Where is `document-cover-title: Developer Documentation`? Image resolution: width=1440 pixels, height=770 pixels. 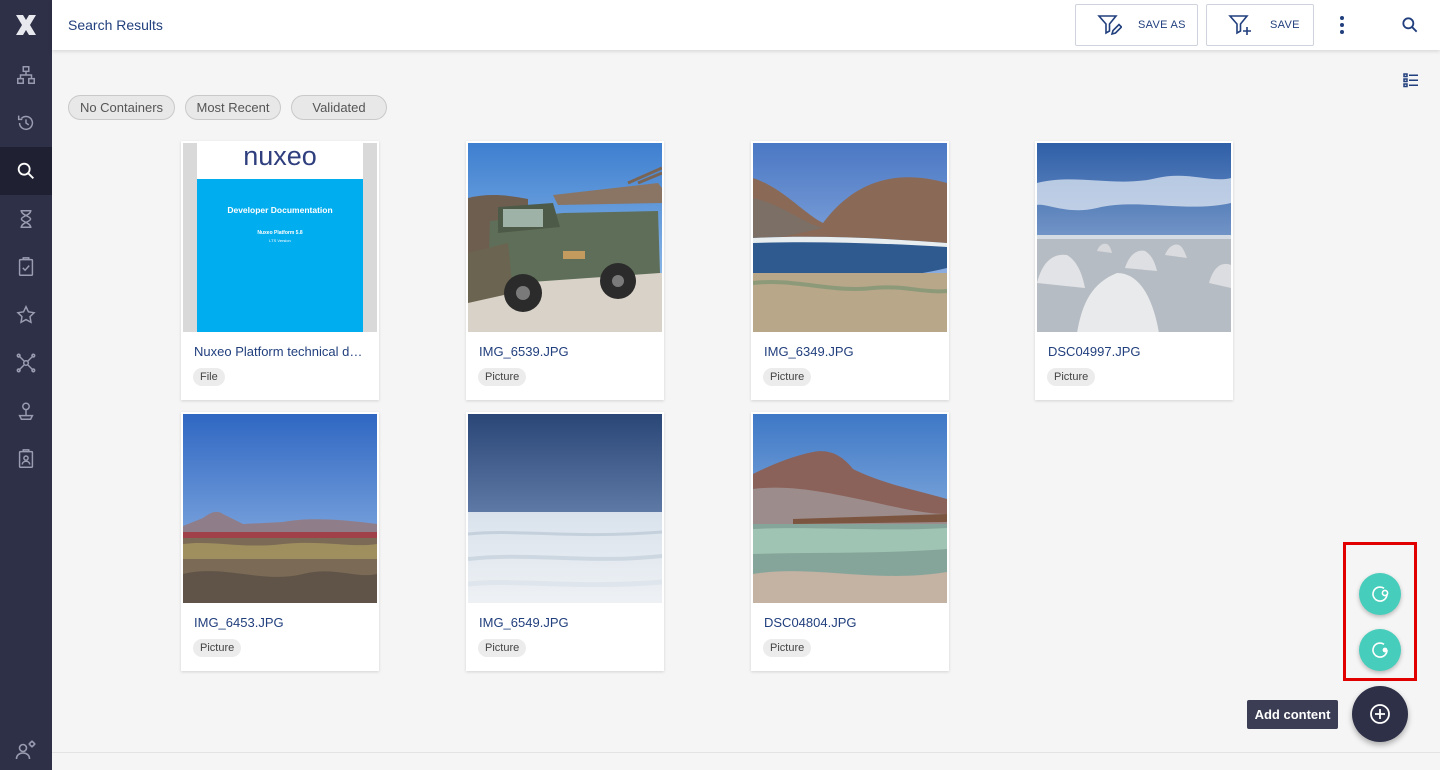 document-cover-title: Developer Documentation is located at coordinates (279, 210).